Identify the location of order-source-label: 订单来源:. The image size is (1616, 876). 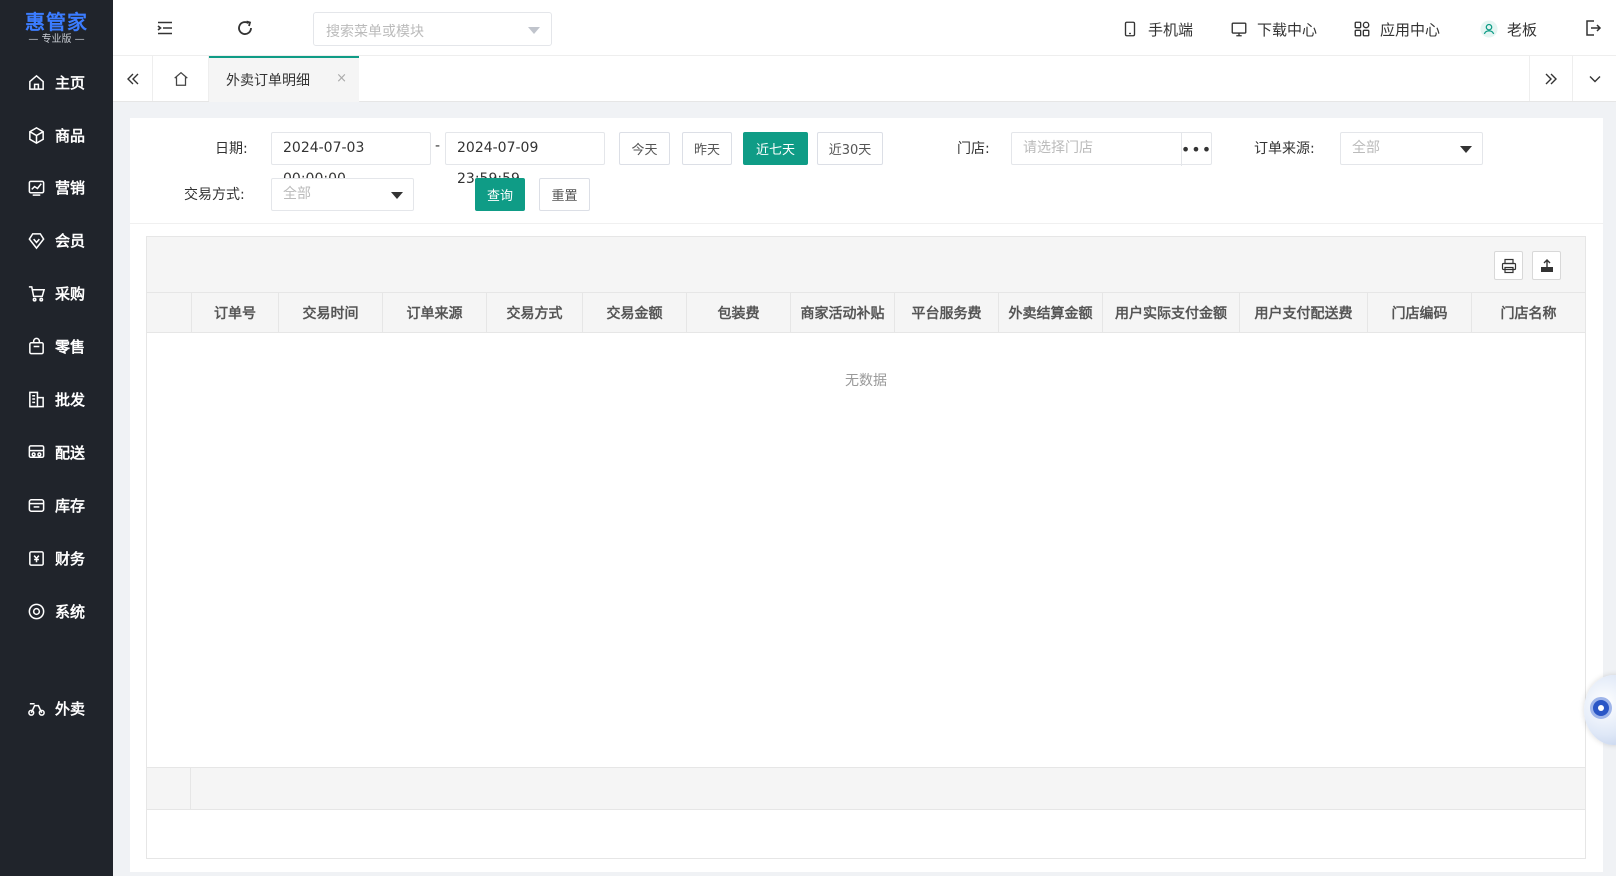
(1284, 149).